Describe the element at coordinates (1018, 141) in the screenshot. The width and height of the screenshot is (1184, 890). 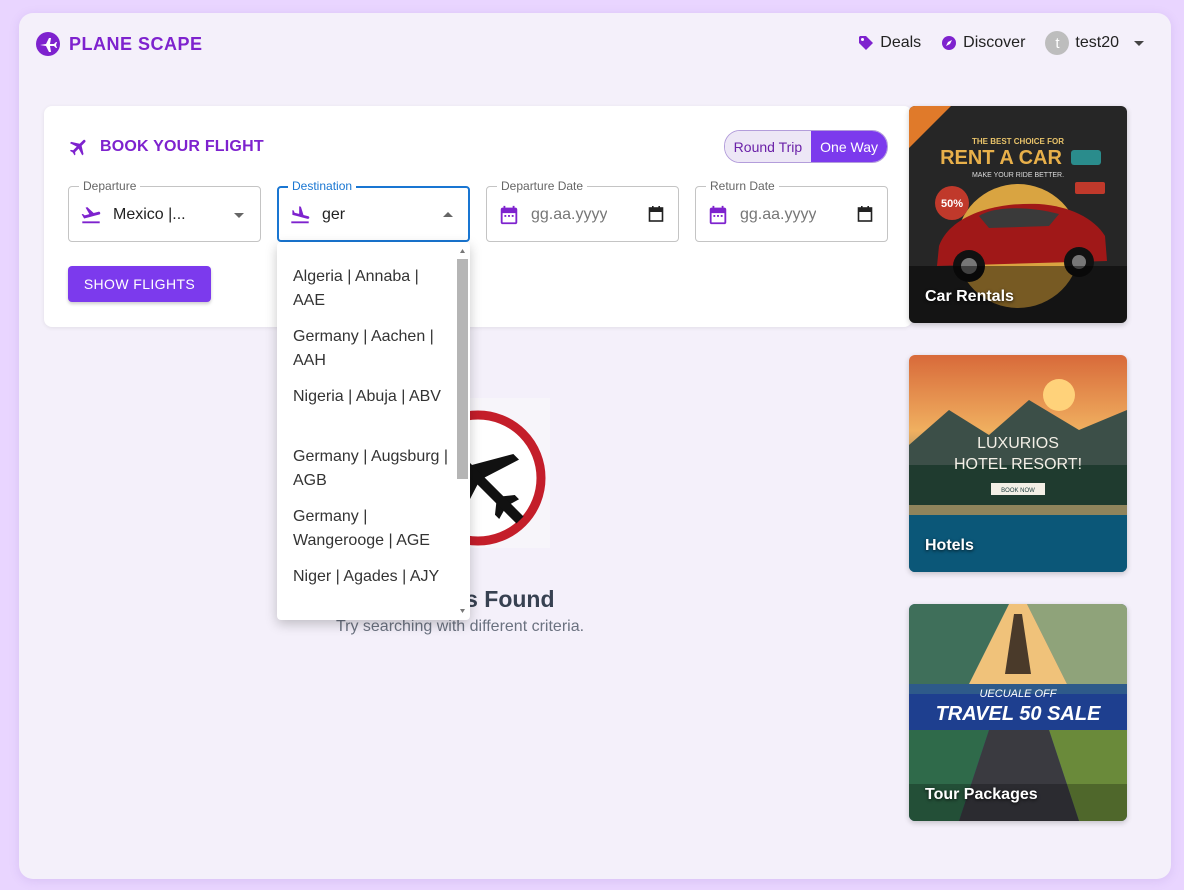
I see `car-promo-choice: THE BEST CHOICE FOR` at that location.